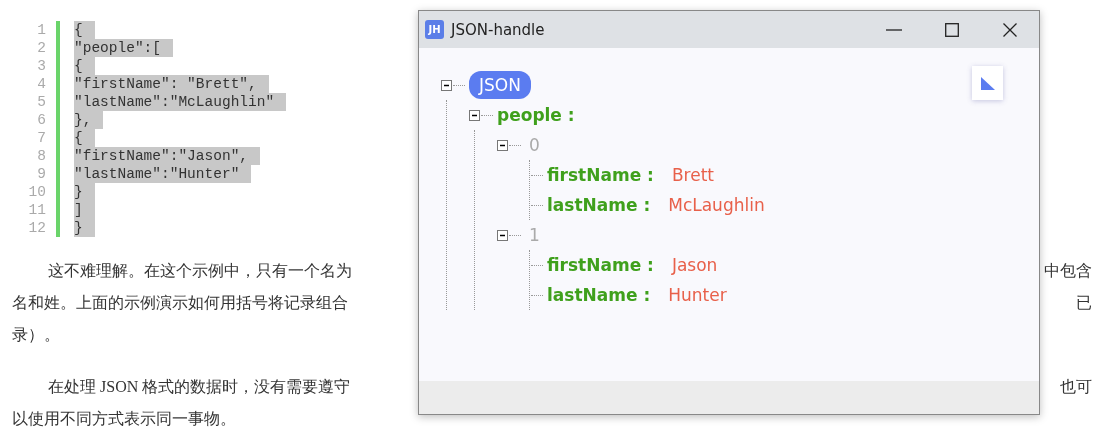 The width and height of the screenshot is (1100, 428). I want to click on line-number: 9, so click(41, 174).